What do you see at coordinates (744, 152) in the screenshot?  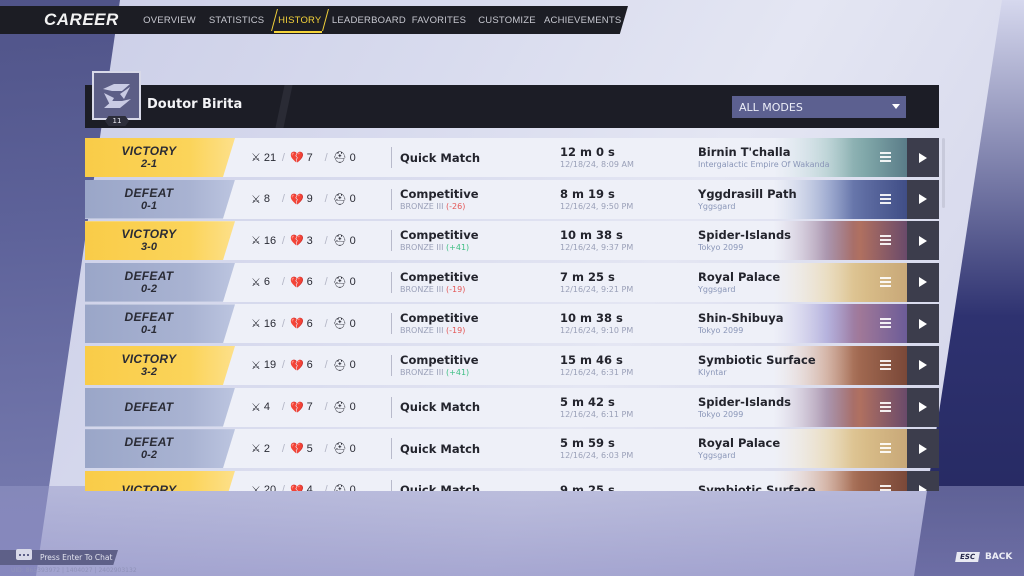 I see `map-name: Birnin T'challa` at bounding box center [744, 152].